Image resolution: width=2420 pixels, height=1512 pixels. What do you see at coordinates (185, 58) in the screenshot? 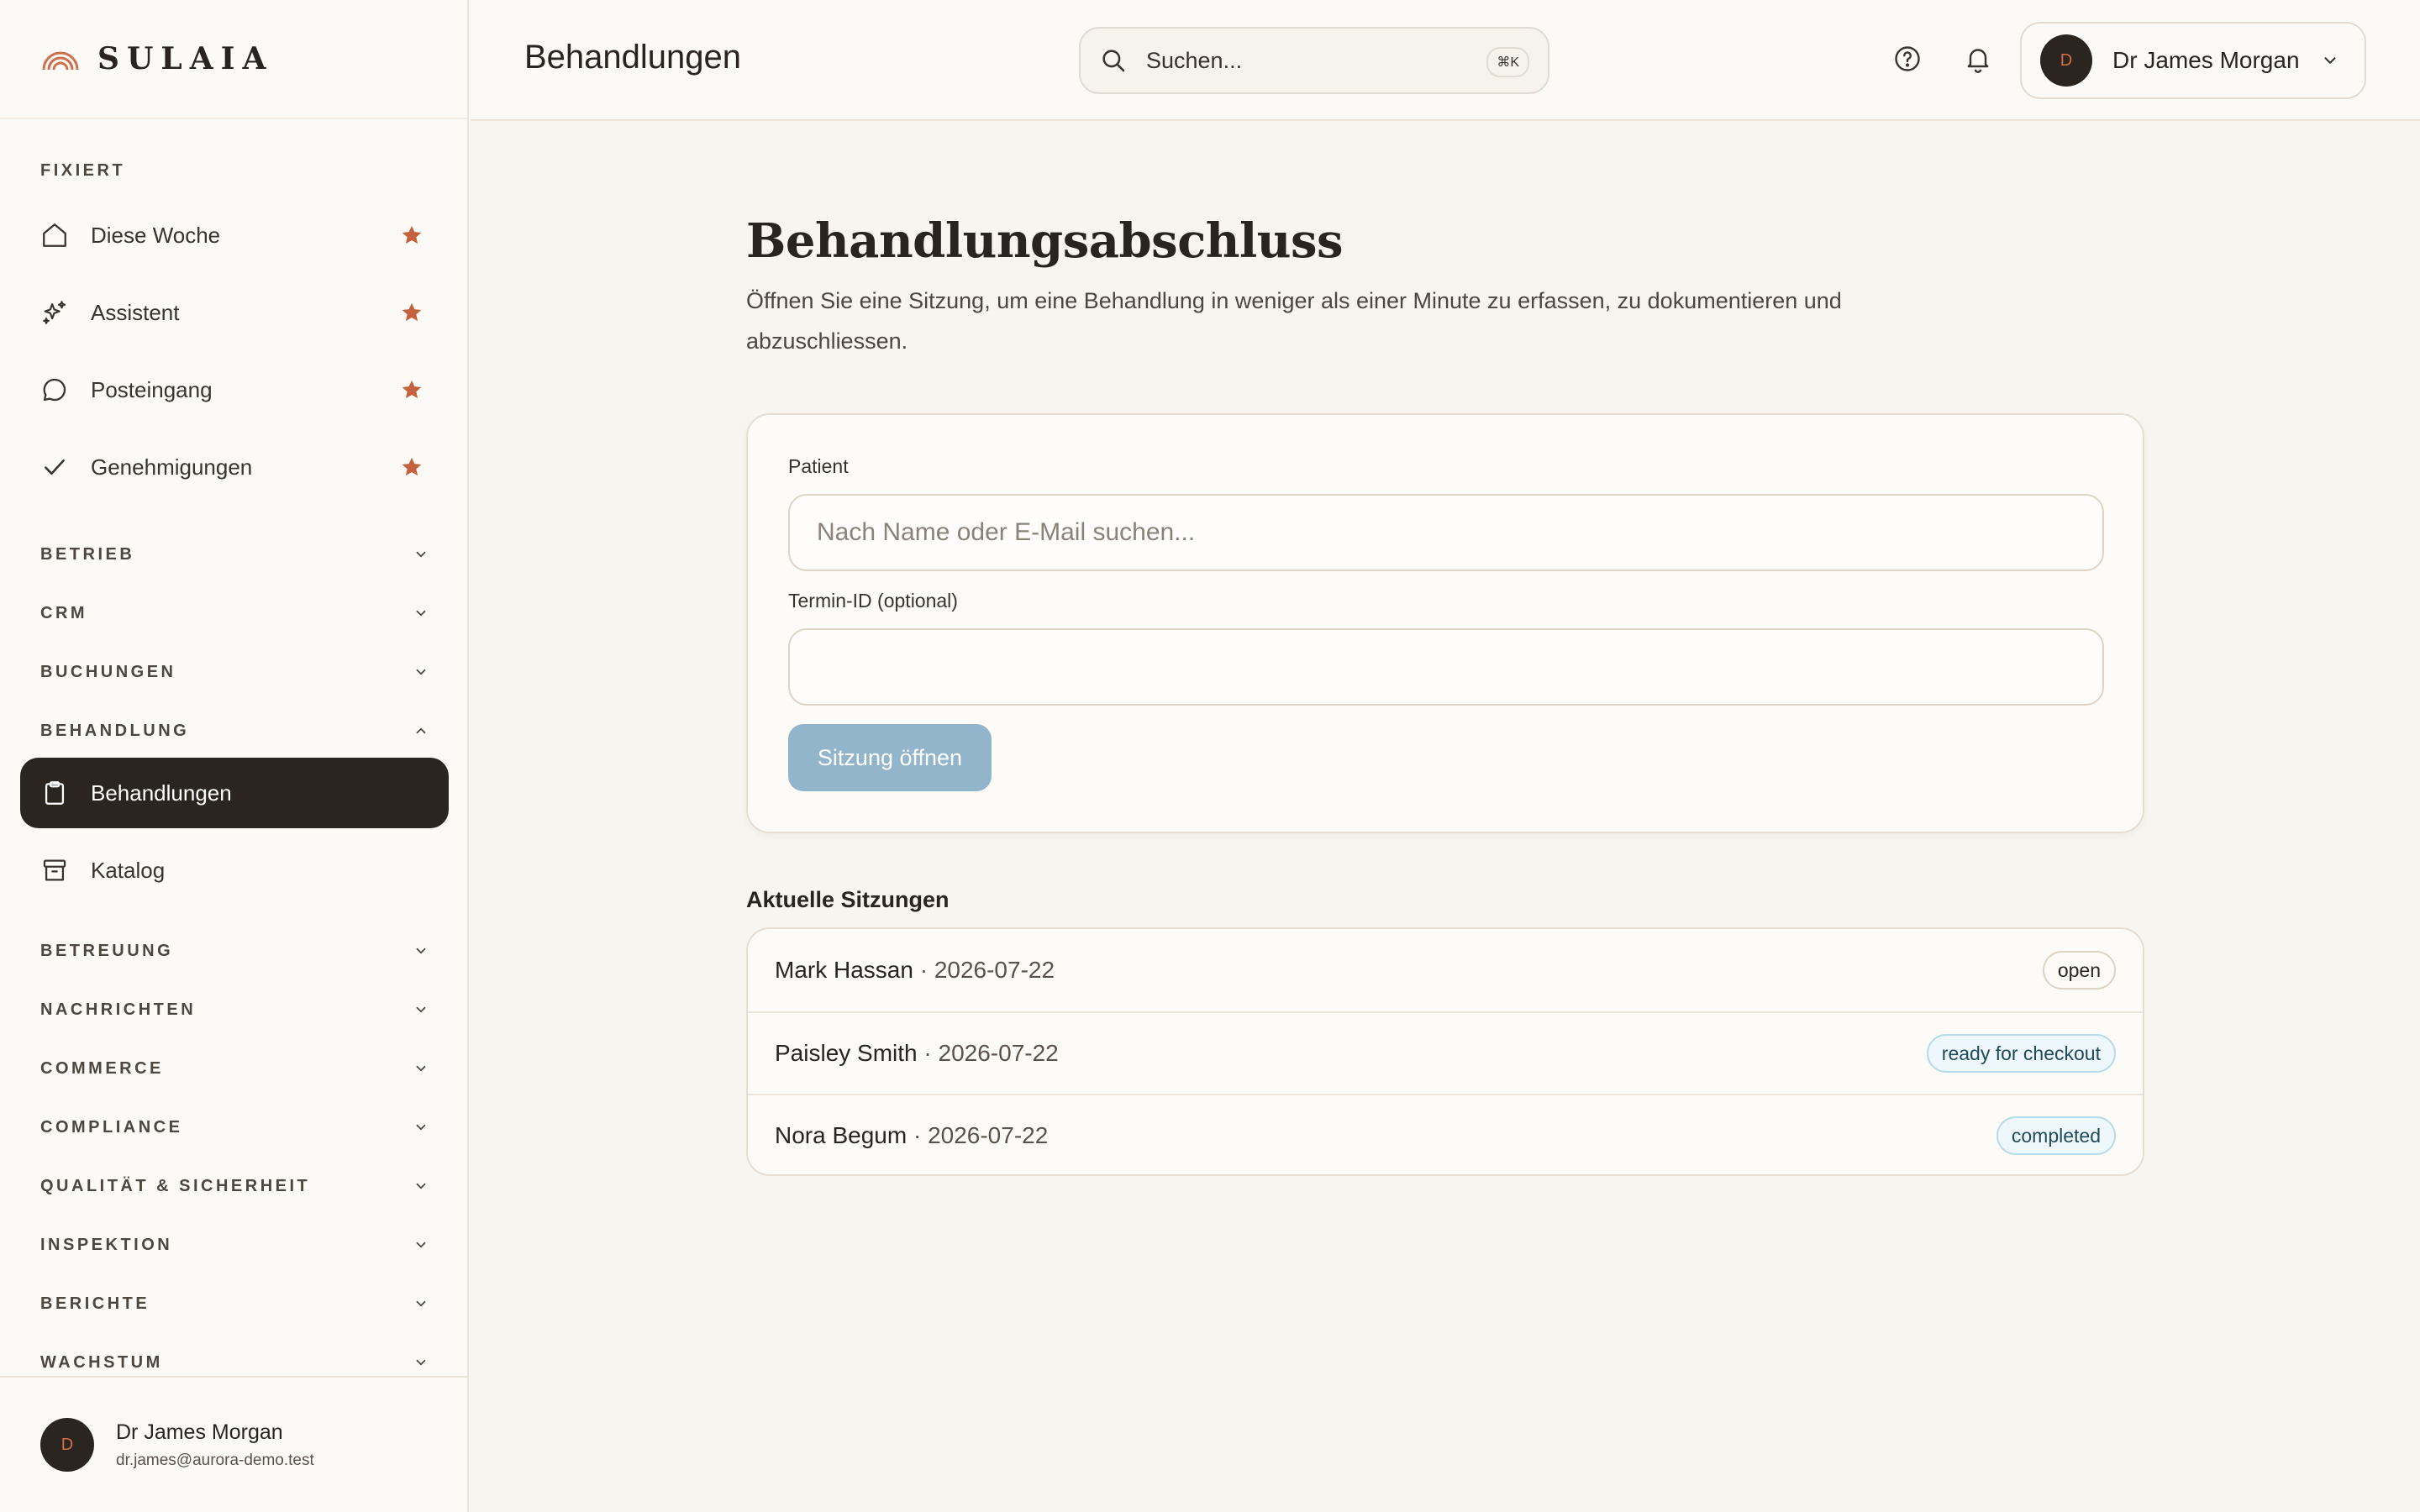
I see `brand-name: SULAIA` at bounding box center [185, 58].